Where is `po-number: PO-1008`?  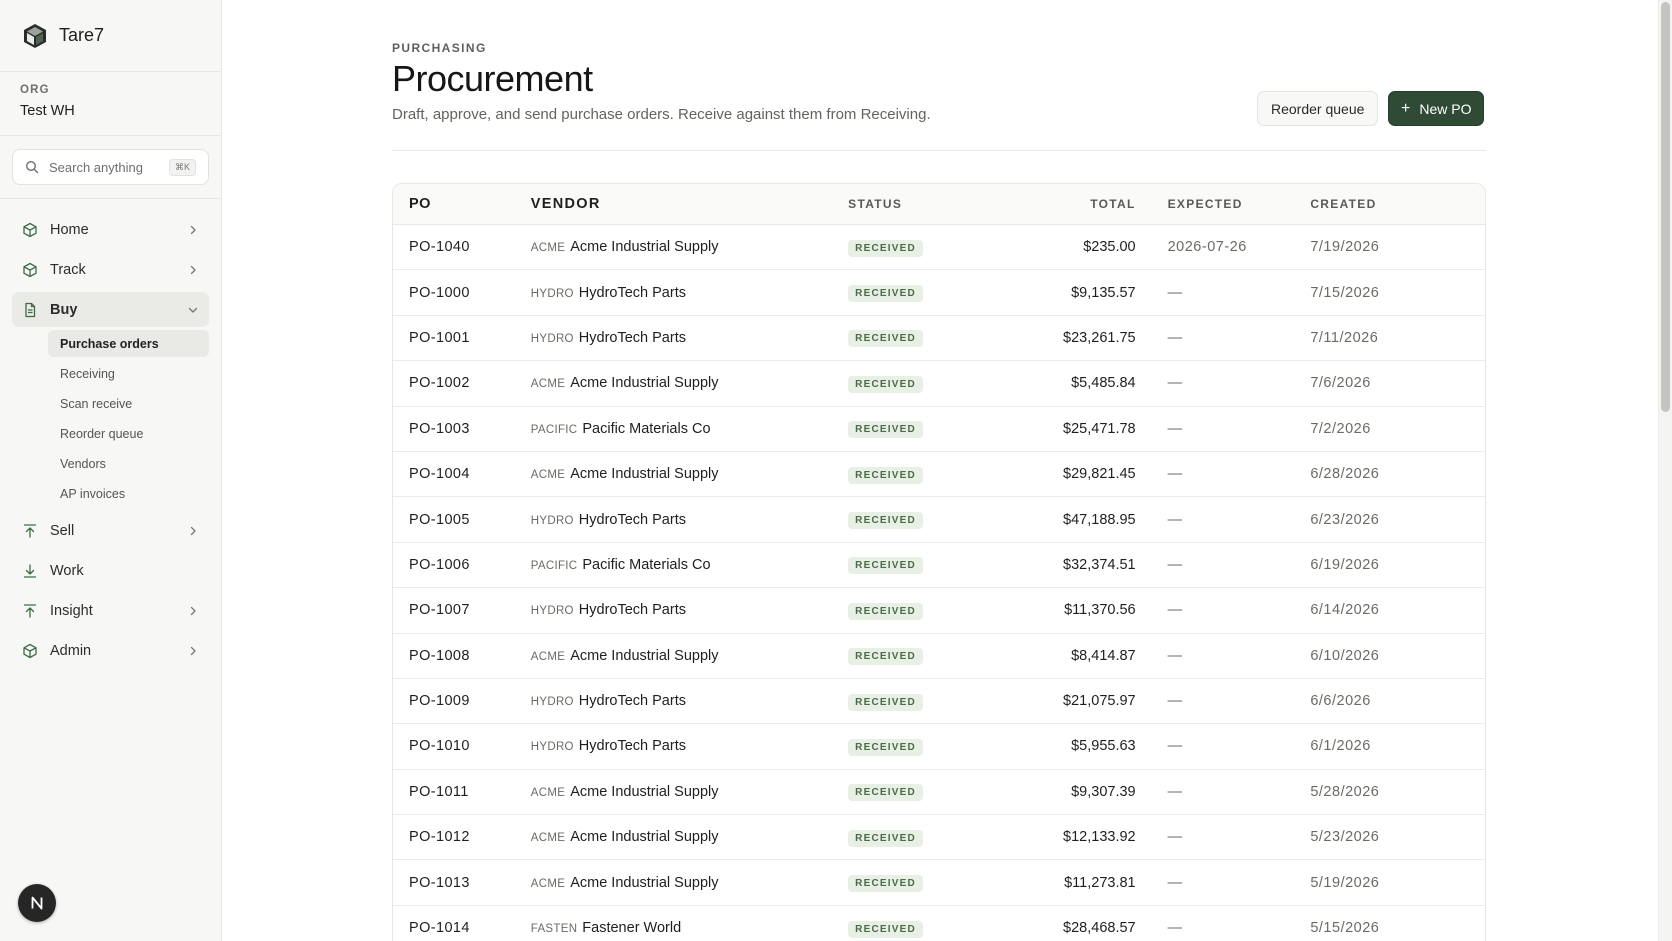 po-number: PO-1008 is located at coordinates (462, 656).